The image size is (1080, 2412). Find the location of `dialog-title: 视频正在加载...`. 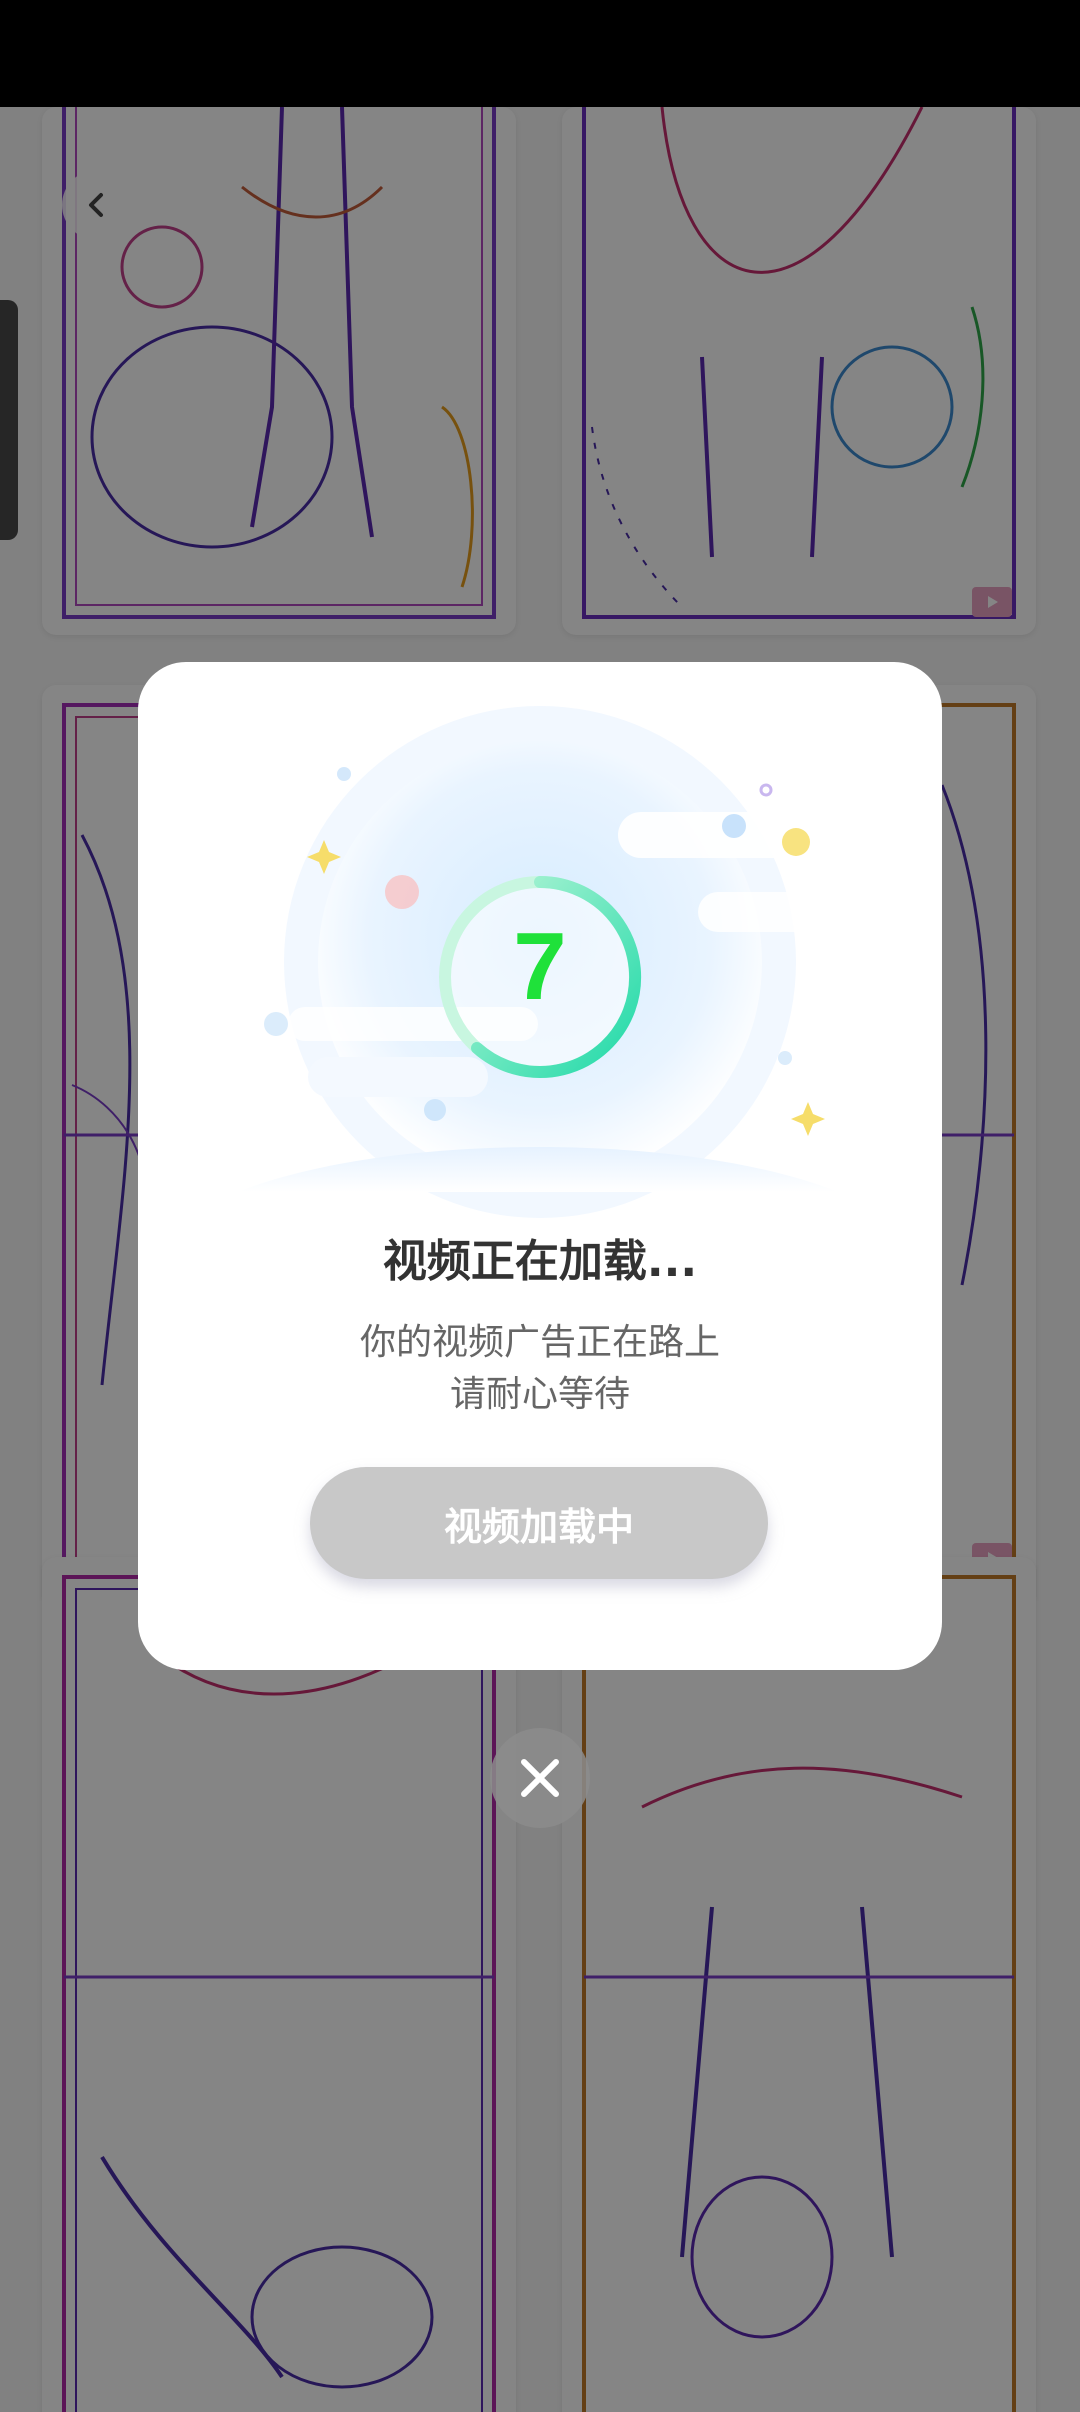

dialog-title: 视频正在加载... is located at coordinates (540, 1261).